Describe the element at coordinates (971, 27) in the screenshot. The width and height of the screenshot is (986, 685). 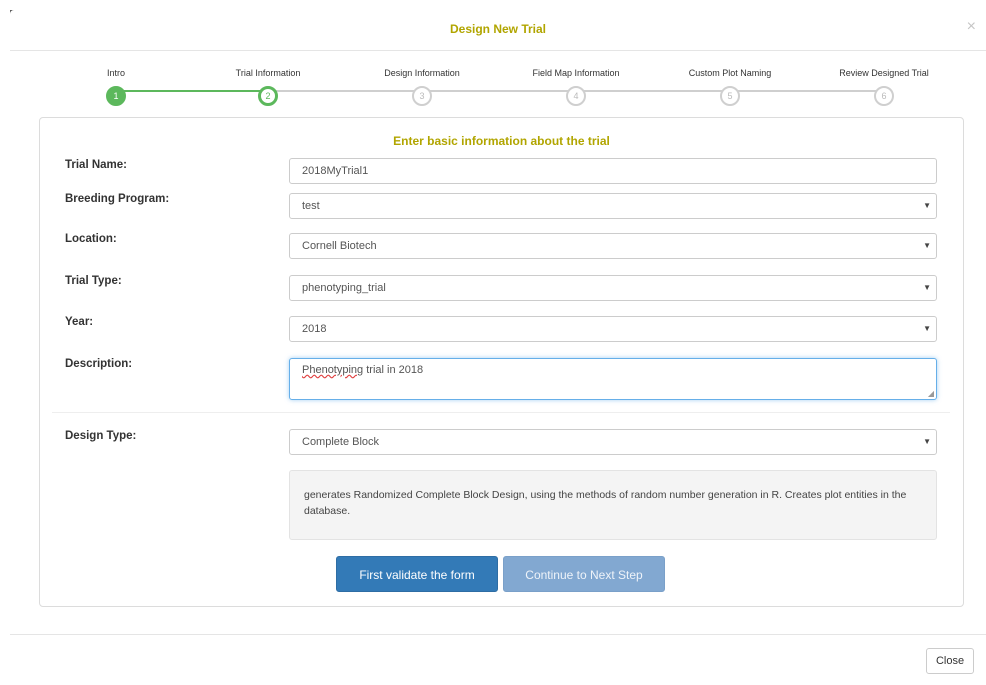
I see `close-icon: ×` at that location.